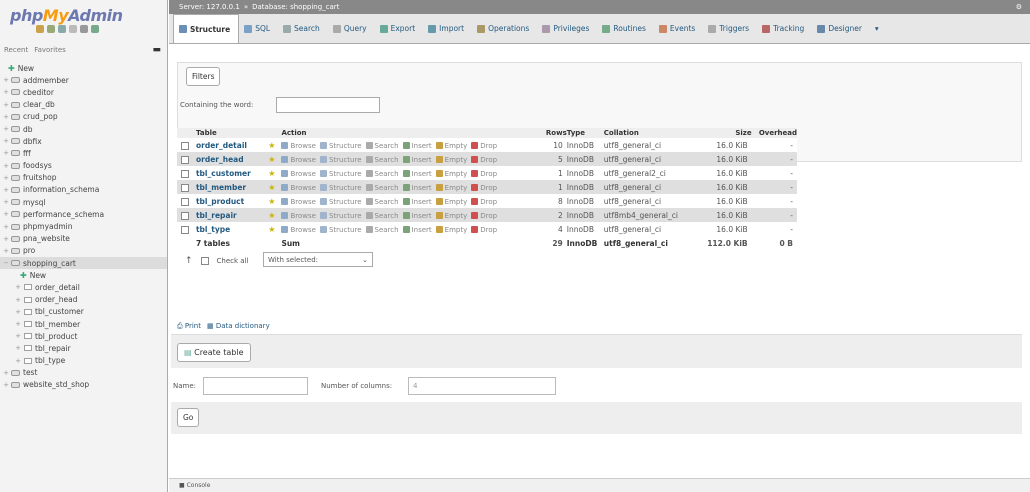  What do you see at coordinates (585, 133) in the screenshot?
I see `column-header-type: Type` at bounding box center [585, 133].